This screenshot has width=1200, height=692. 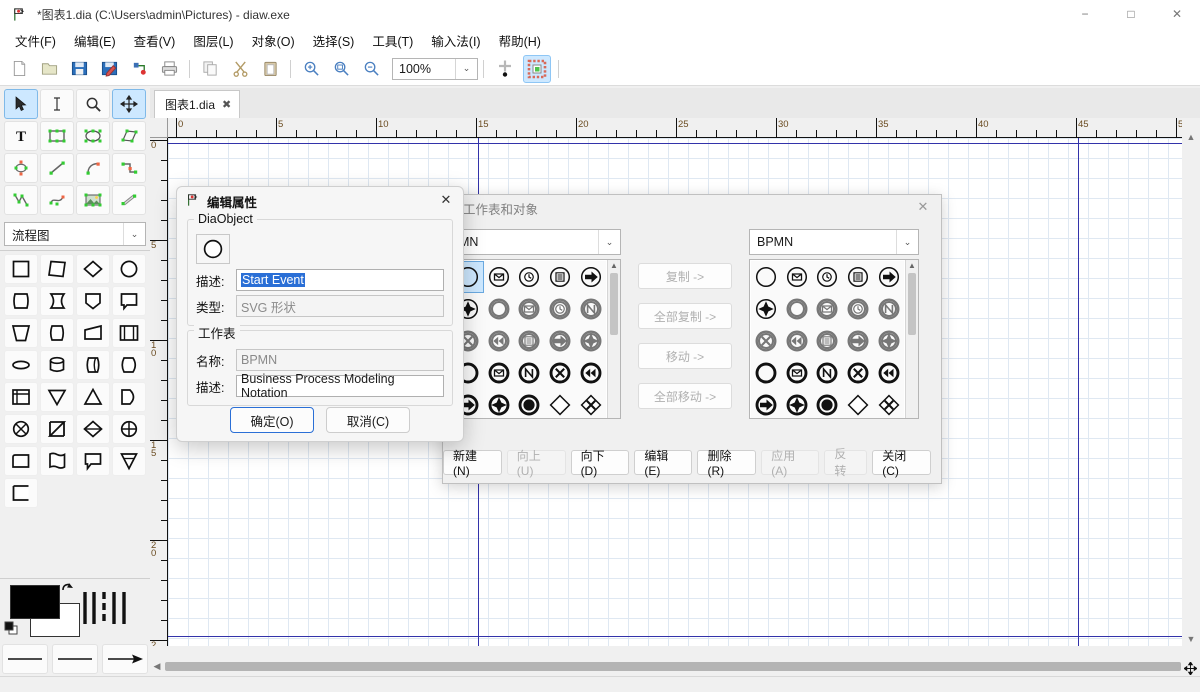 What do you see at coordinates (663, 463) in the screenshot?
I see `edit-sheet-button: 编辑(E)` at bounding box center [663, 463].